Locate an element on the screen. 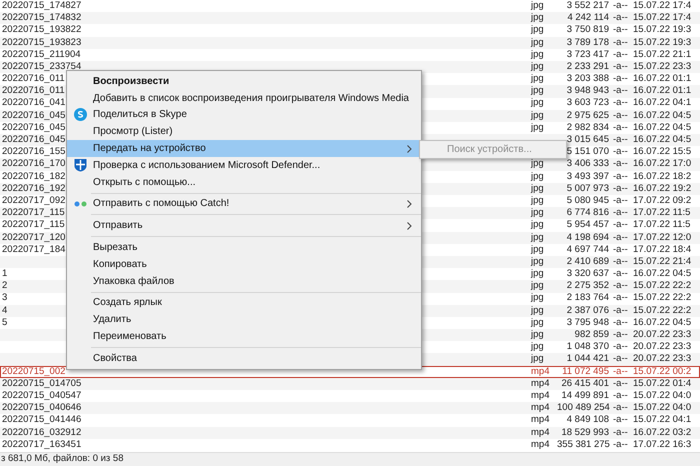 The image size is (700, 466). file-name: 20220715_040547 is located at coordinates (42, 395).